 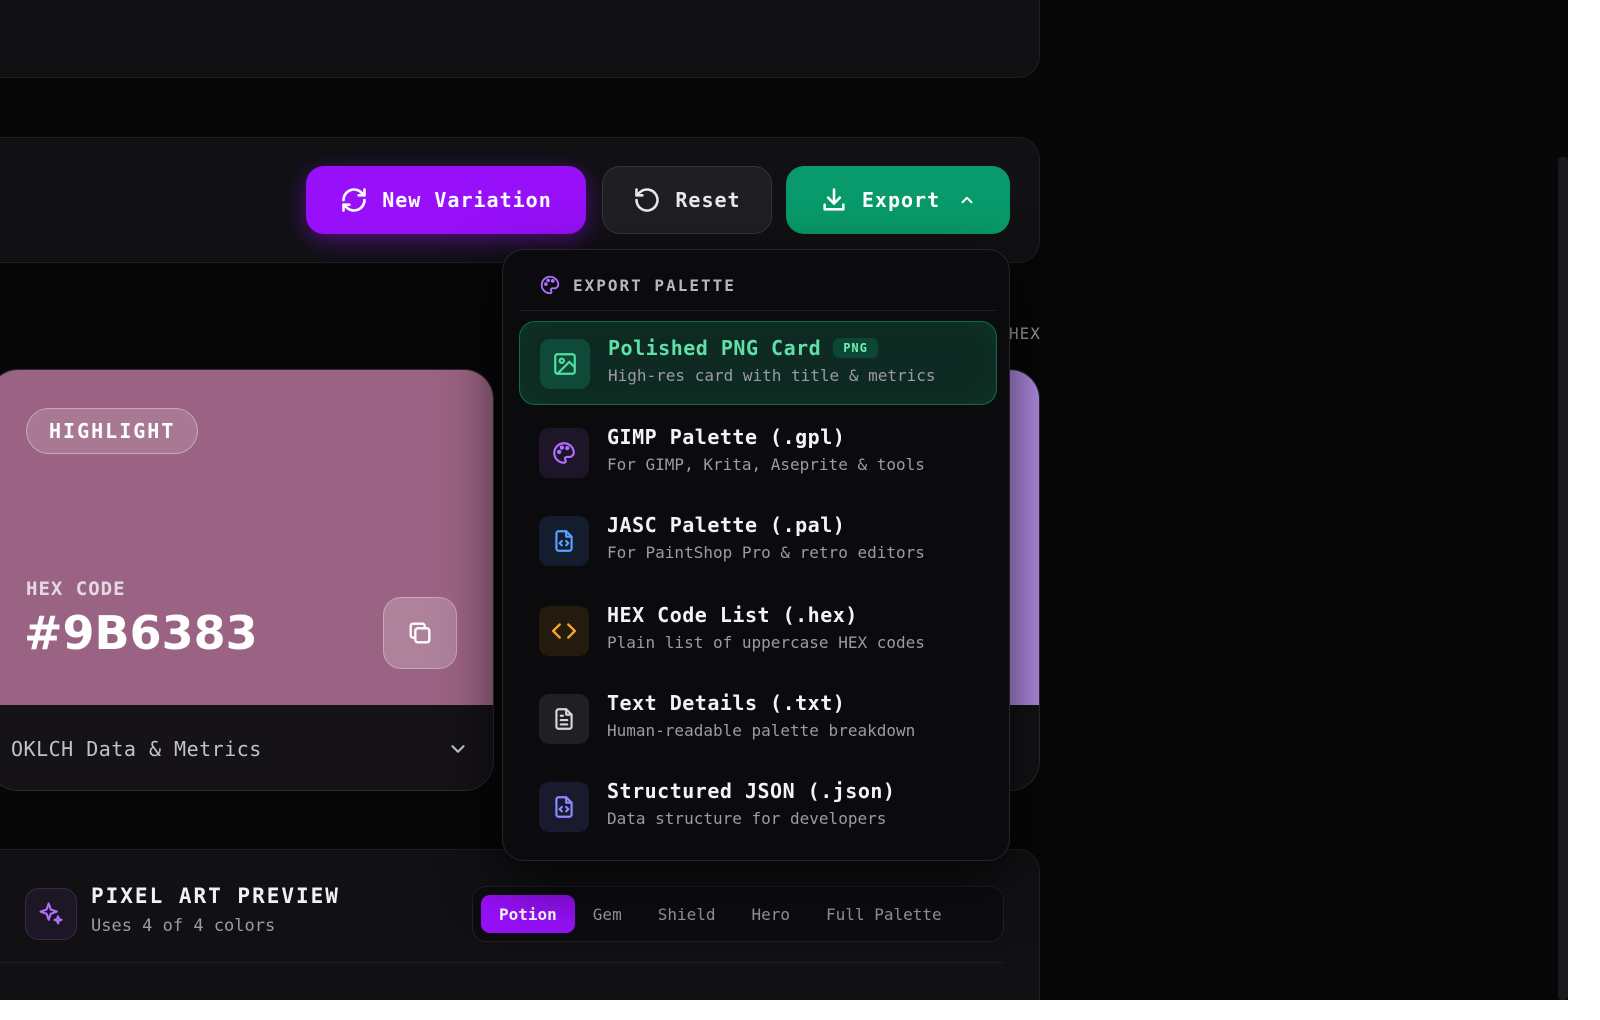 I want to click on next-card-hex-label: HEX, so click(x=1025, y=333).